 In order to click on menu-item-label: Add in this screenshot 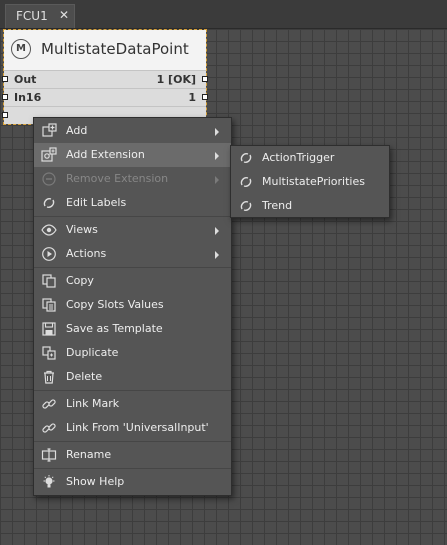, I will do `click(77, 130)`.